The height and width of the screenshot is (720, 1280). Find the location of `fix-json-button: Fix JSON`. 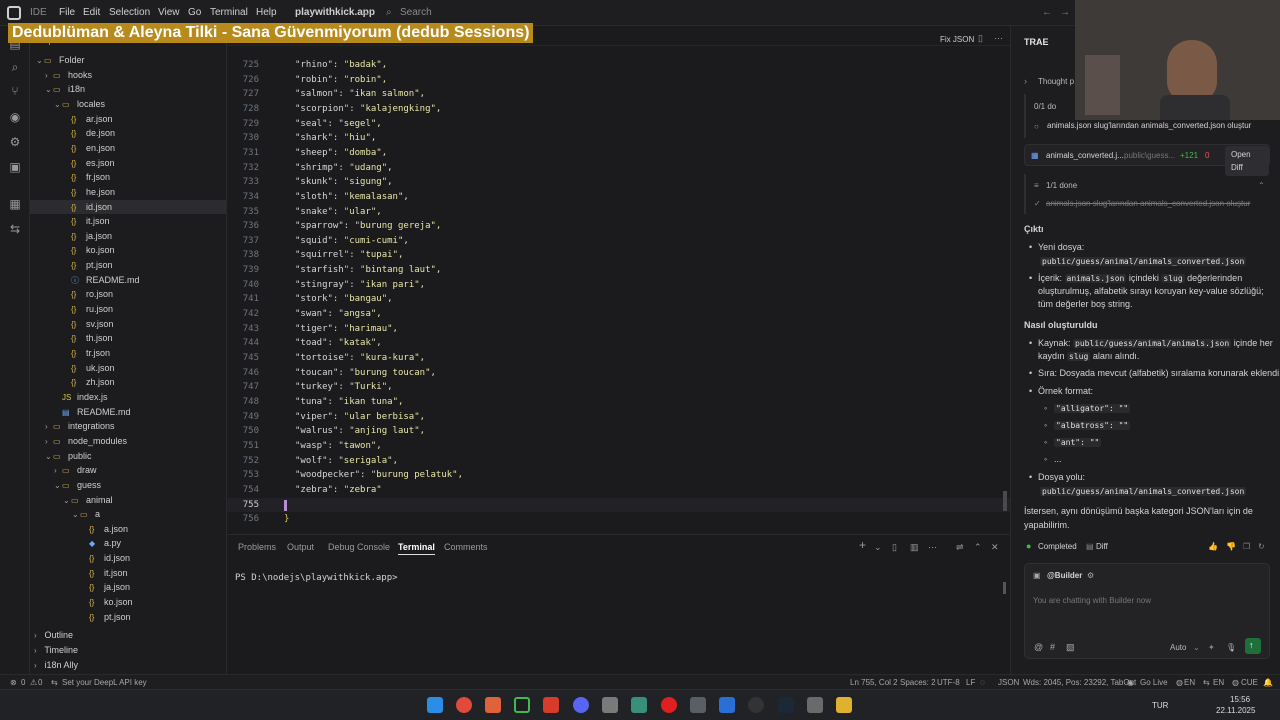

fix-json-button: Fix JSON is located at coordinates (957, 39).